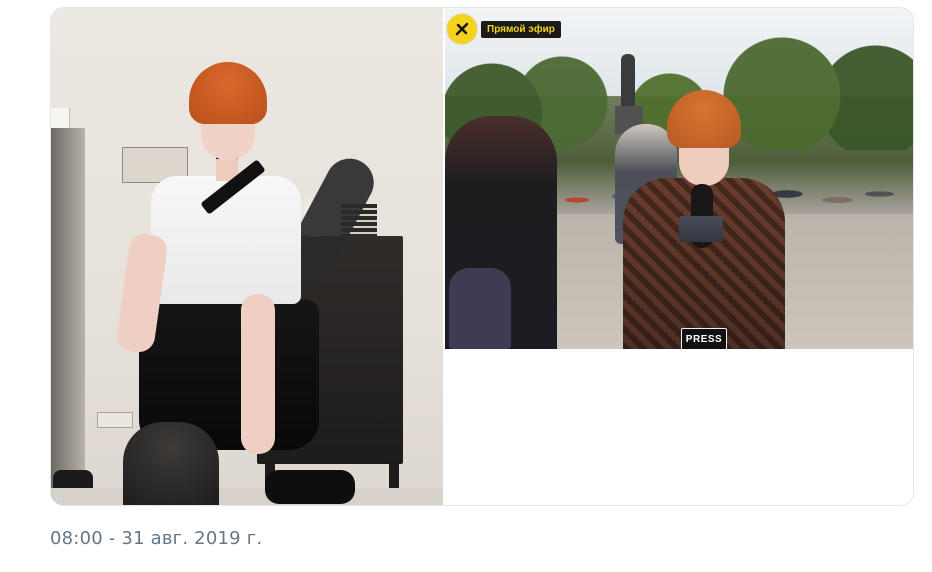  Describe the element at coordinates (462, 29) in the screenshot. I see `lightning-icon` at that location.